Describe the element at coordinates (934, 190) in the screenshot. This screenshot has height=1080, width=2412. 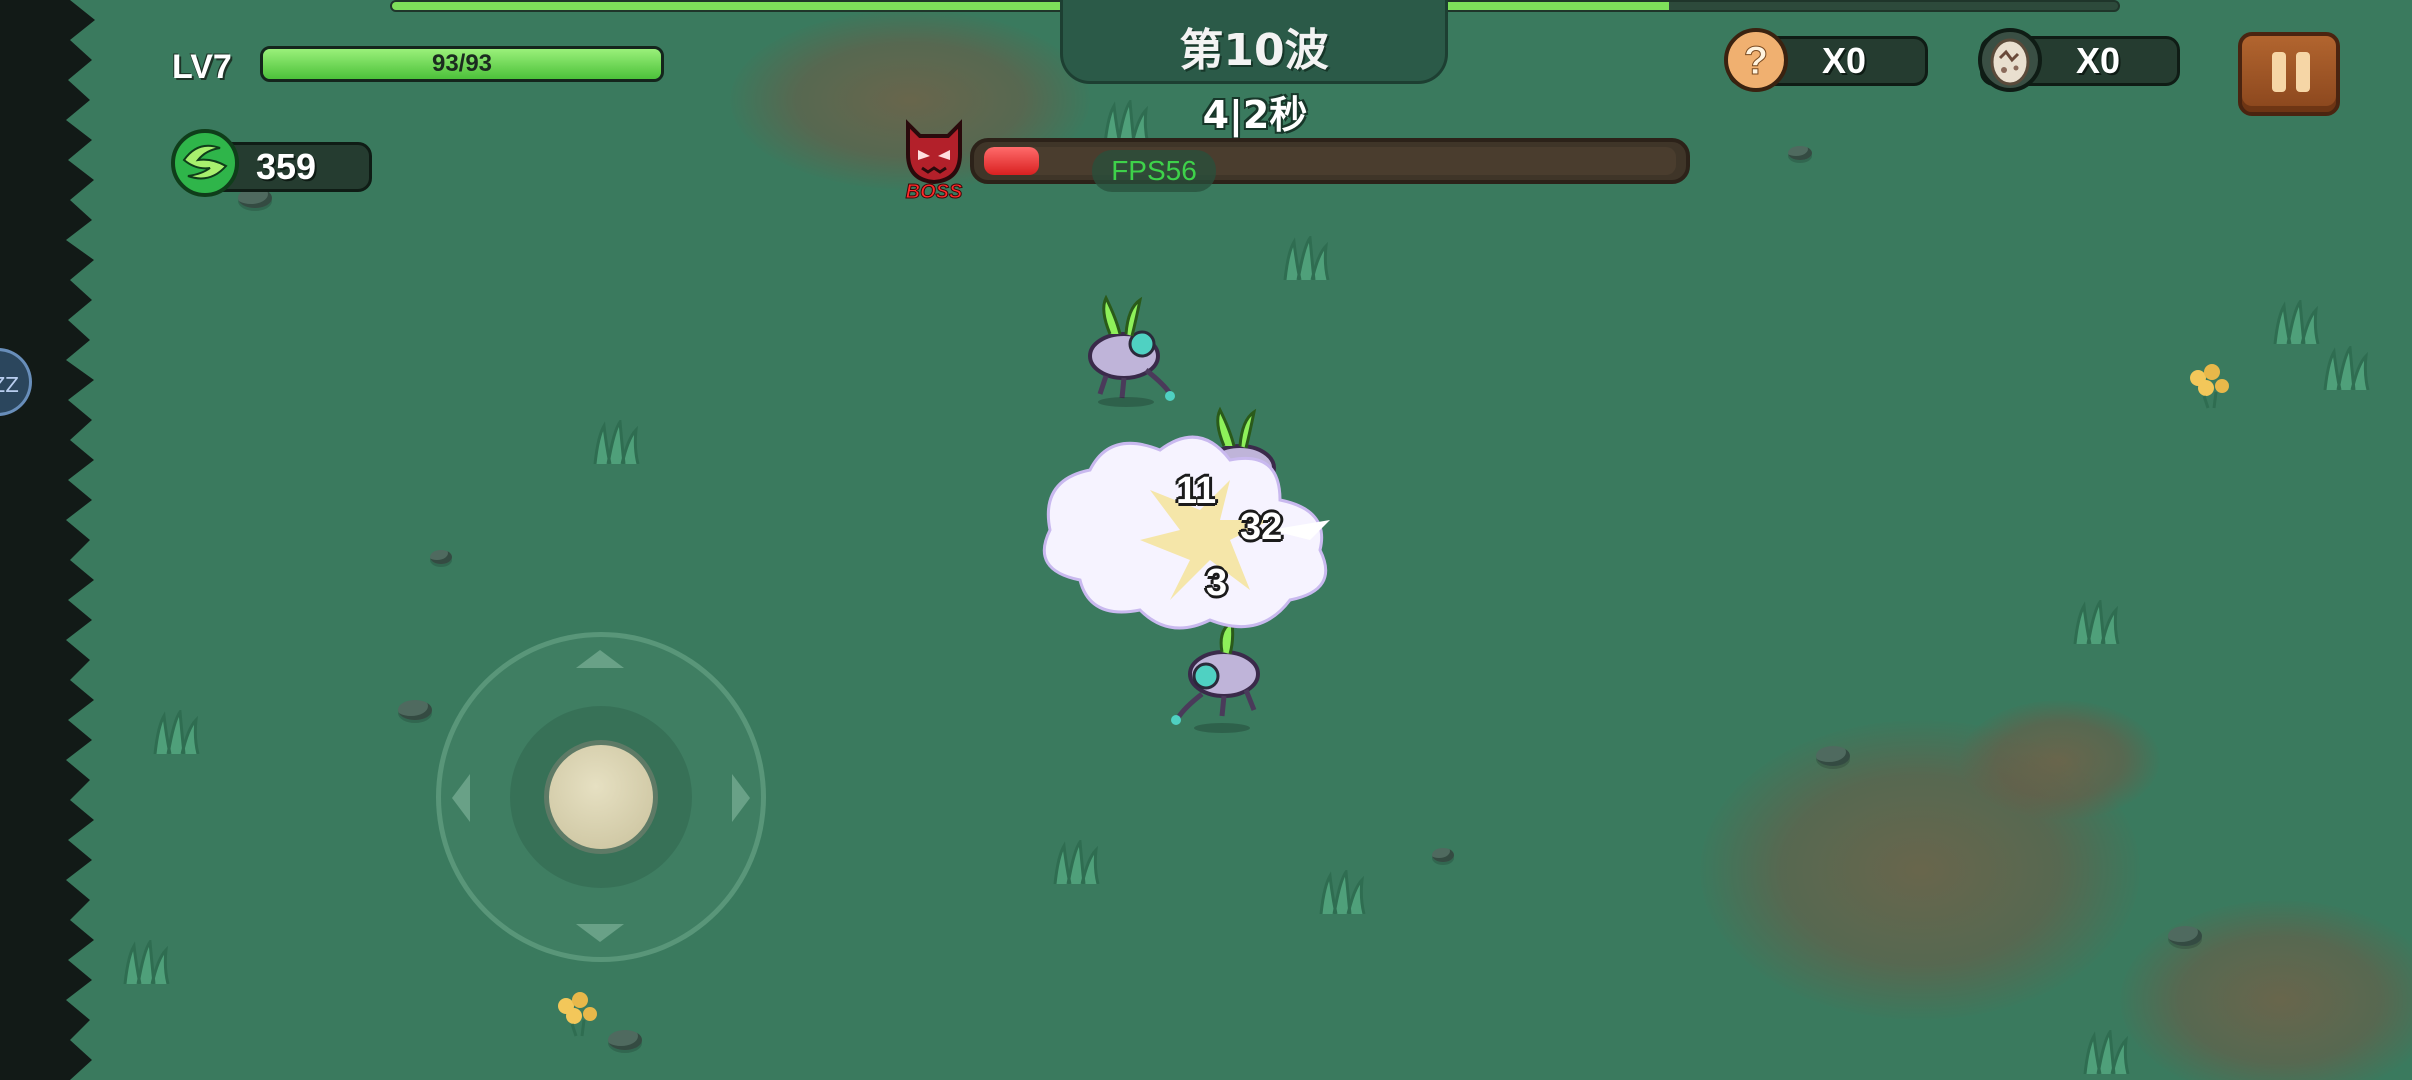
I see `boss-label: BOSS` at that location.